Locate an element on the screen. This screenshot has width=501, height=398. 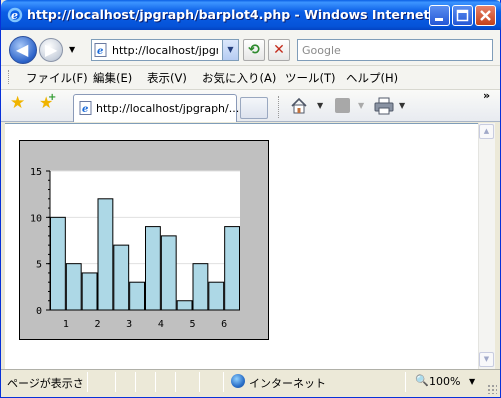
minimize-icon is located at coordinates (439, 19).